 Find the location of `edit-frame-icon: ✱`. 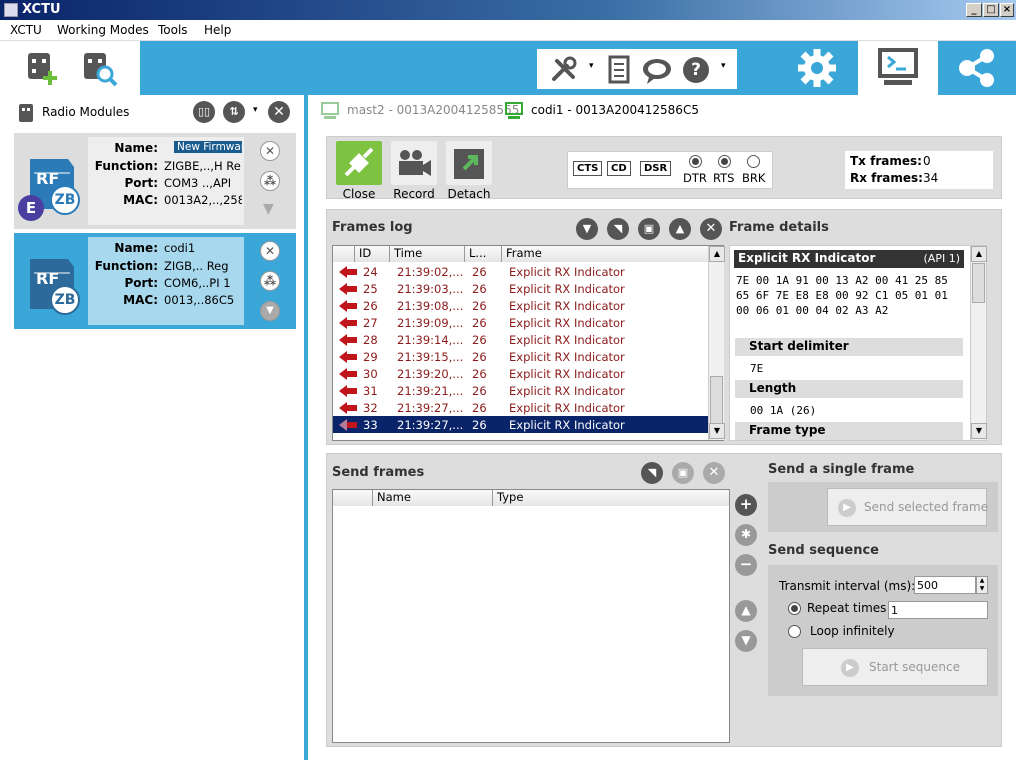

edit-frame-icon: ✱ is located at coordinates (746, 535).